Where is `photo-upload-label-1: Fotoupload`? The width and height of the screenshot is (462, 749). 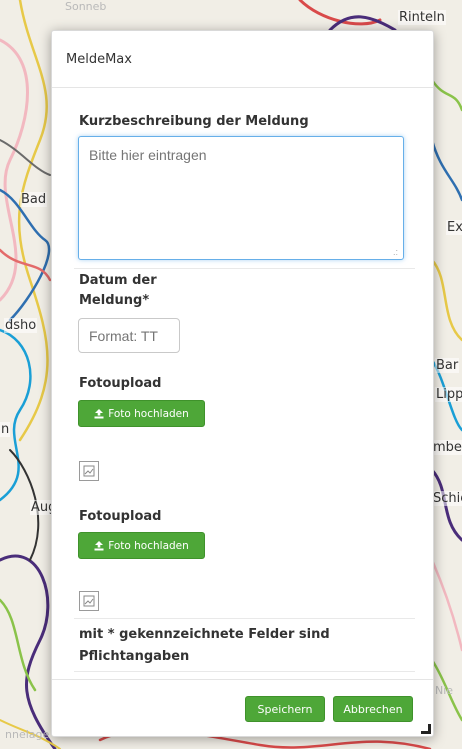 photo-upload-label-1: Fotoupload is located at coordinates (120, 383).